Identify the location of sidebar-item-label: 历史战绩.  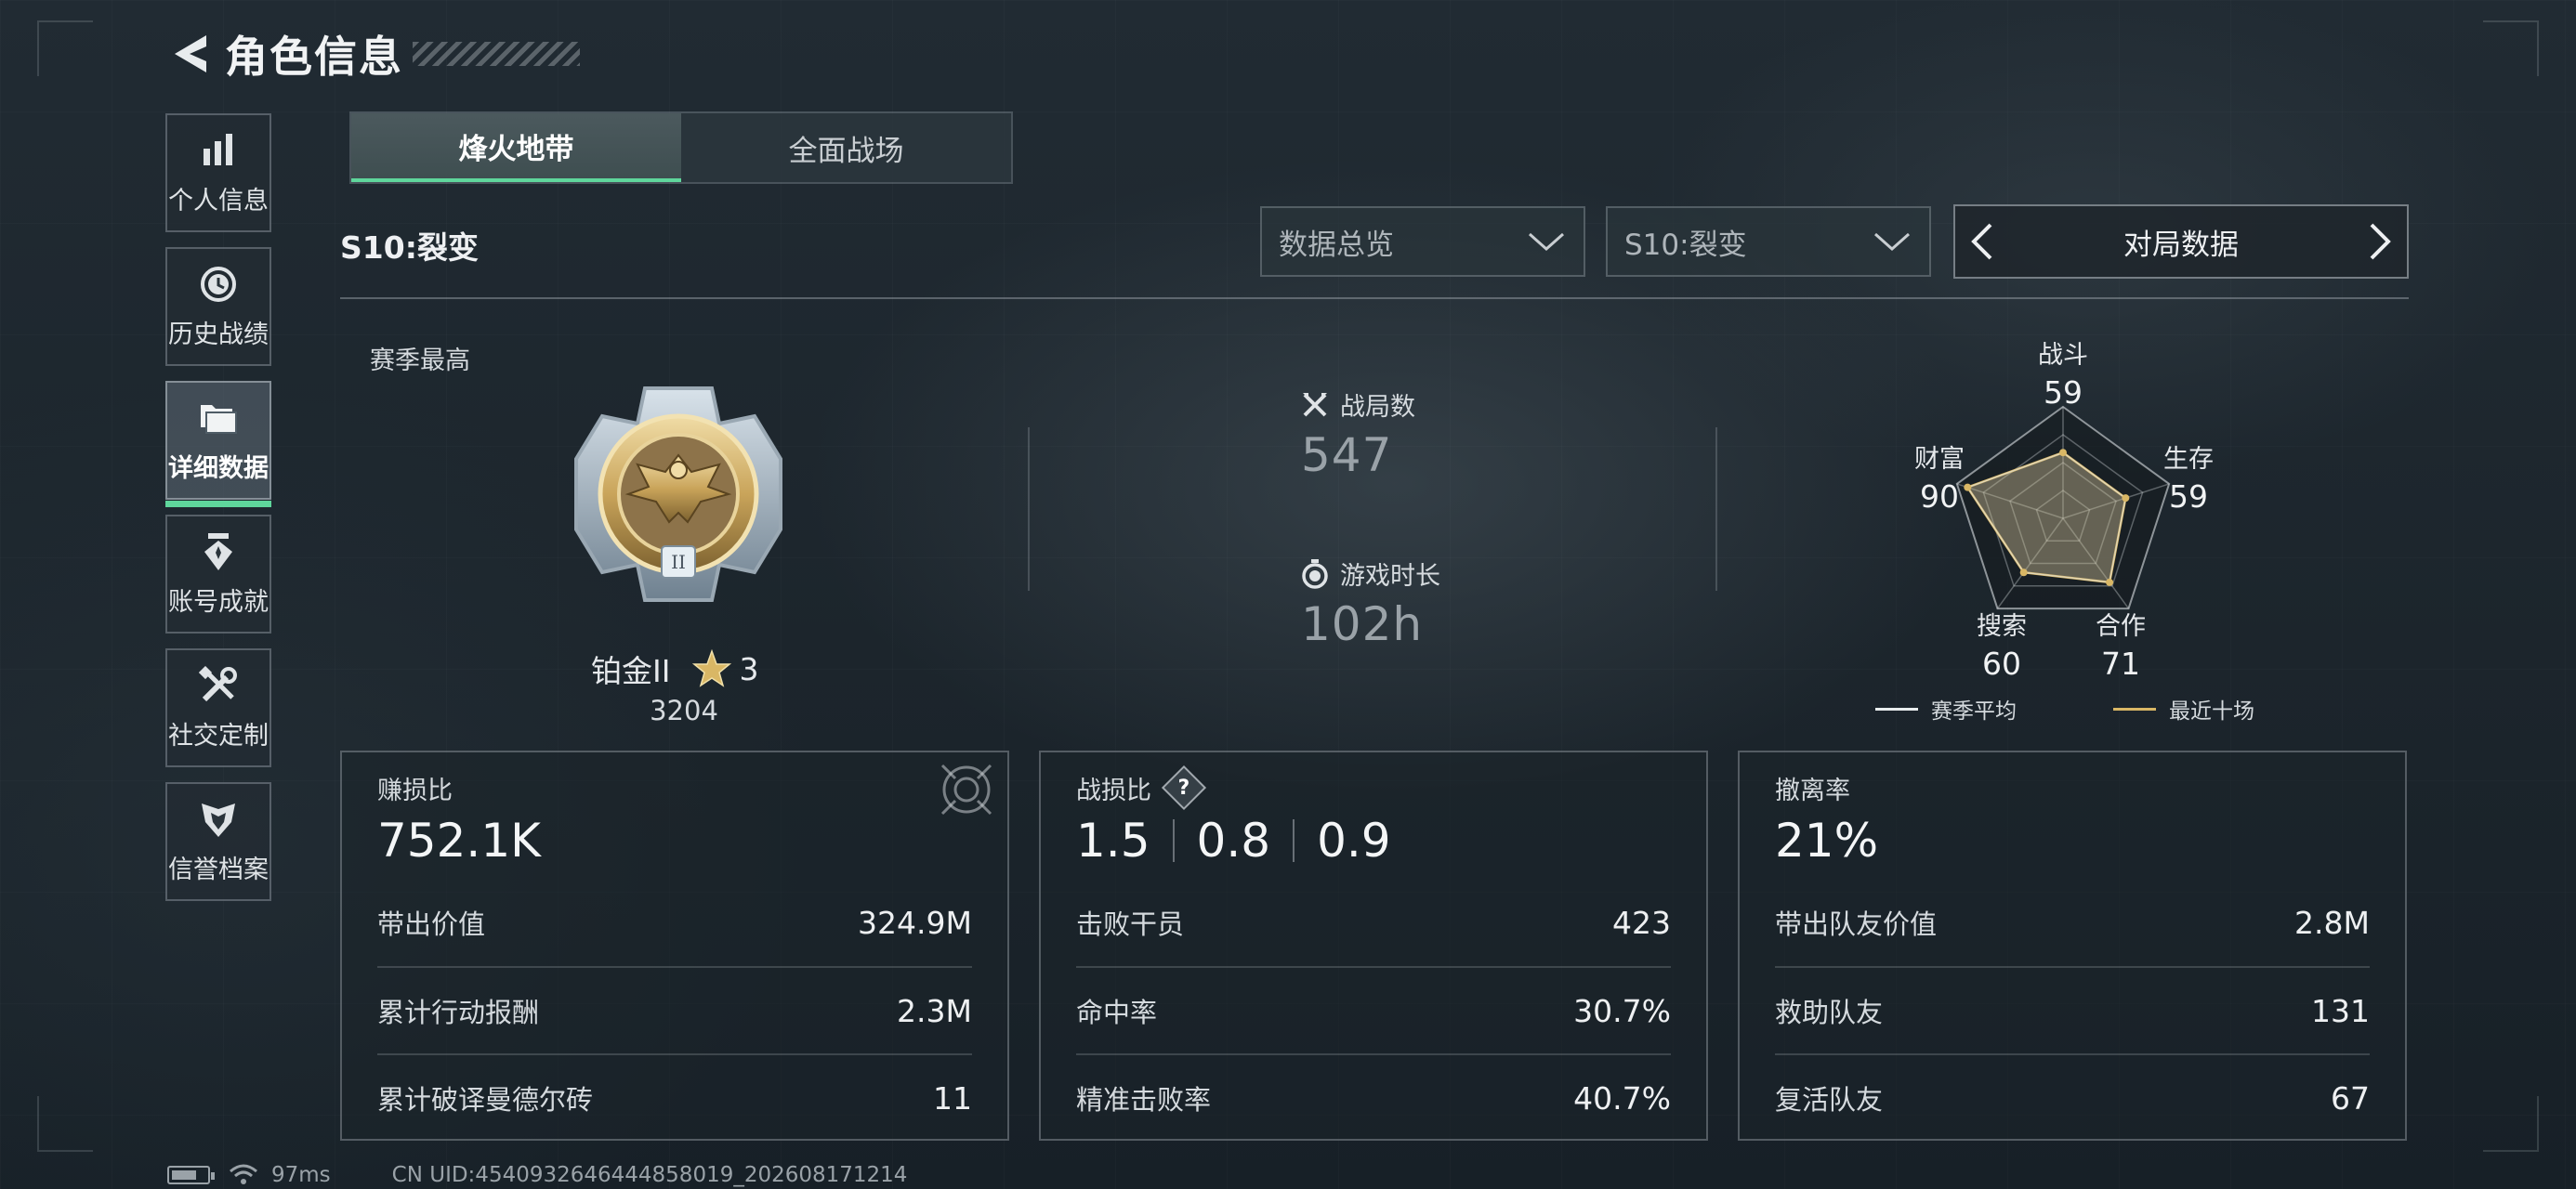
(218, 335).